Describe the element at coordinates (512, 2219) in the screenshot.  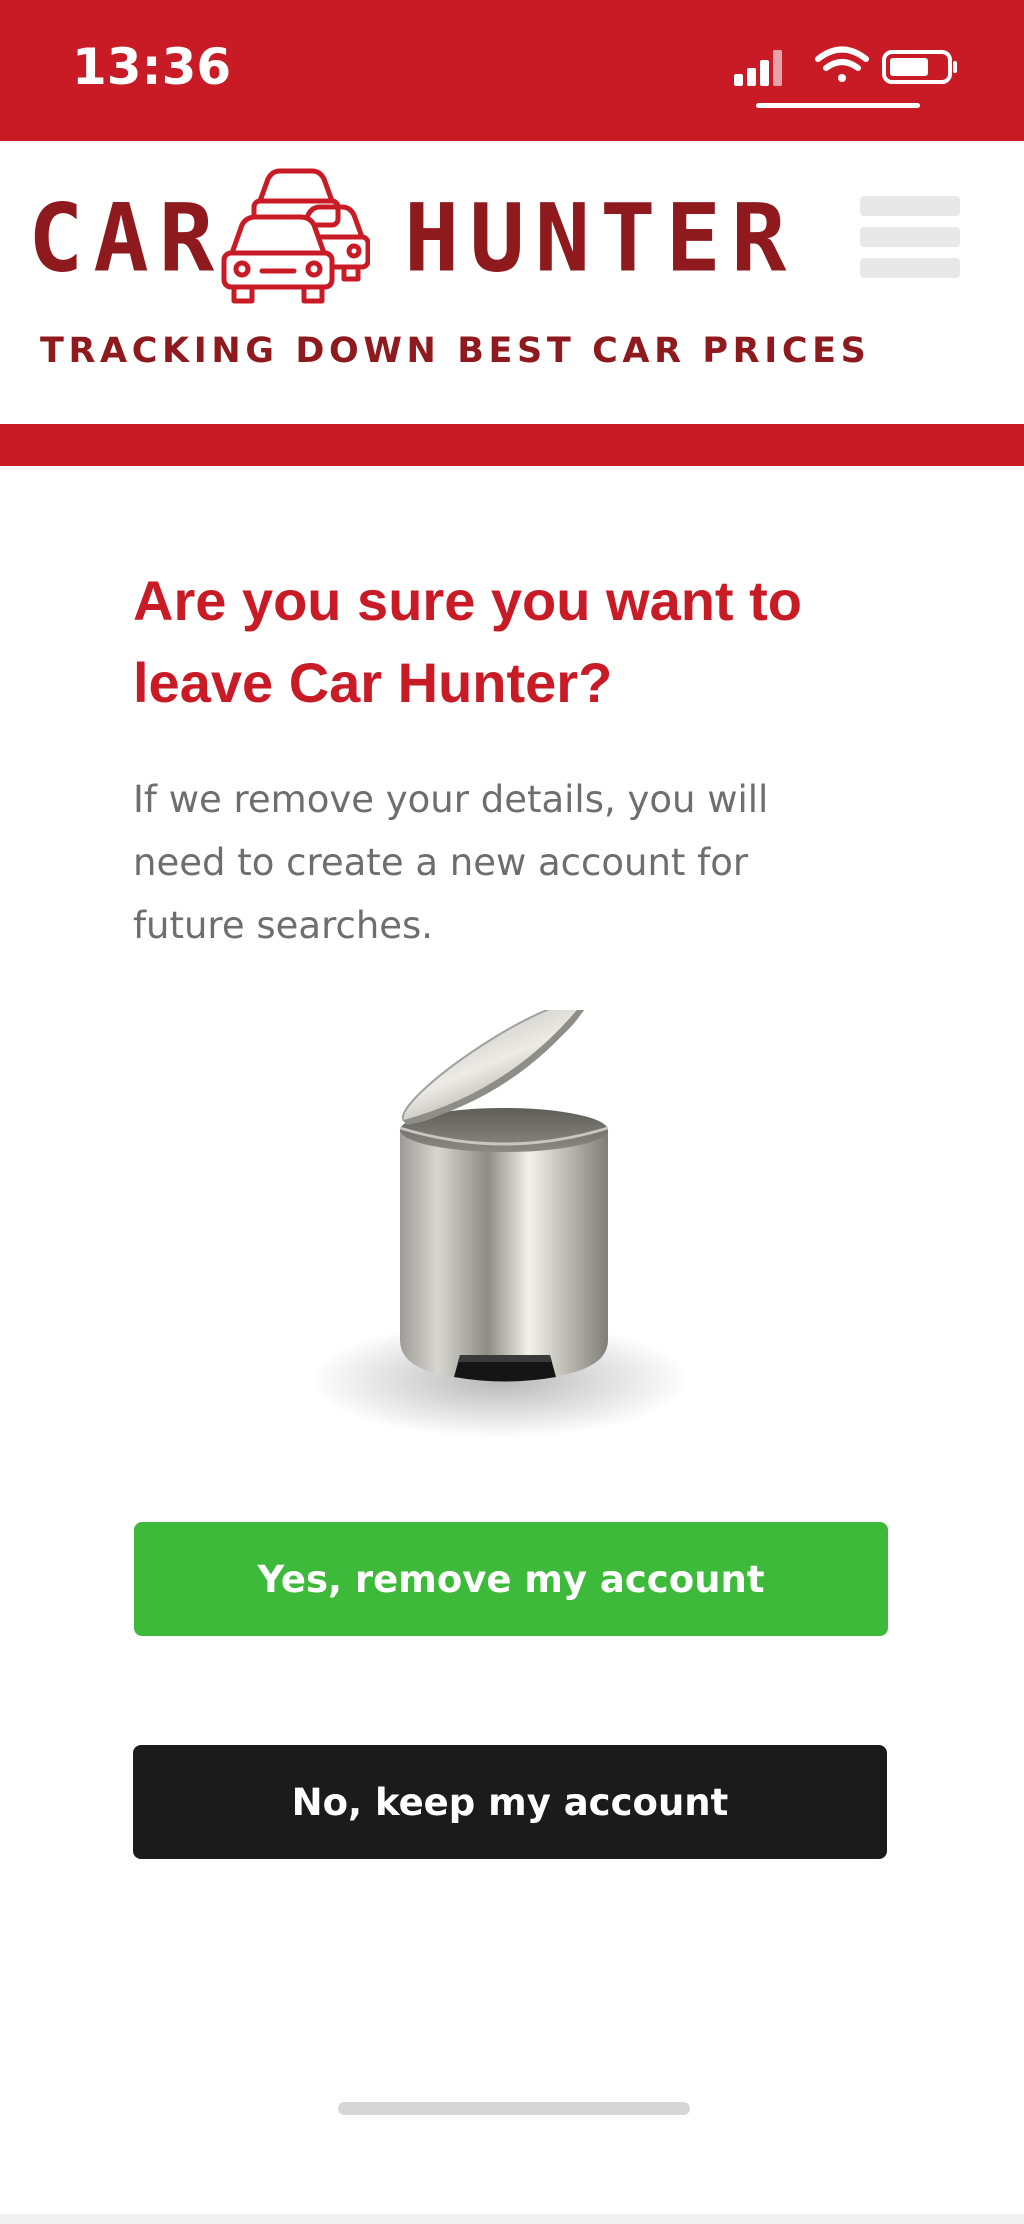
I see `bottom-strip` at that location.